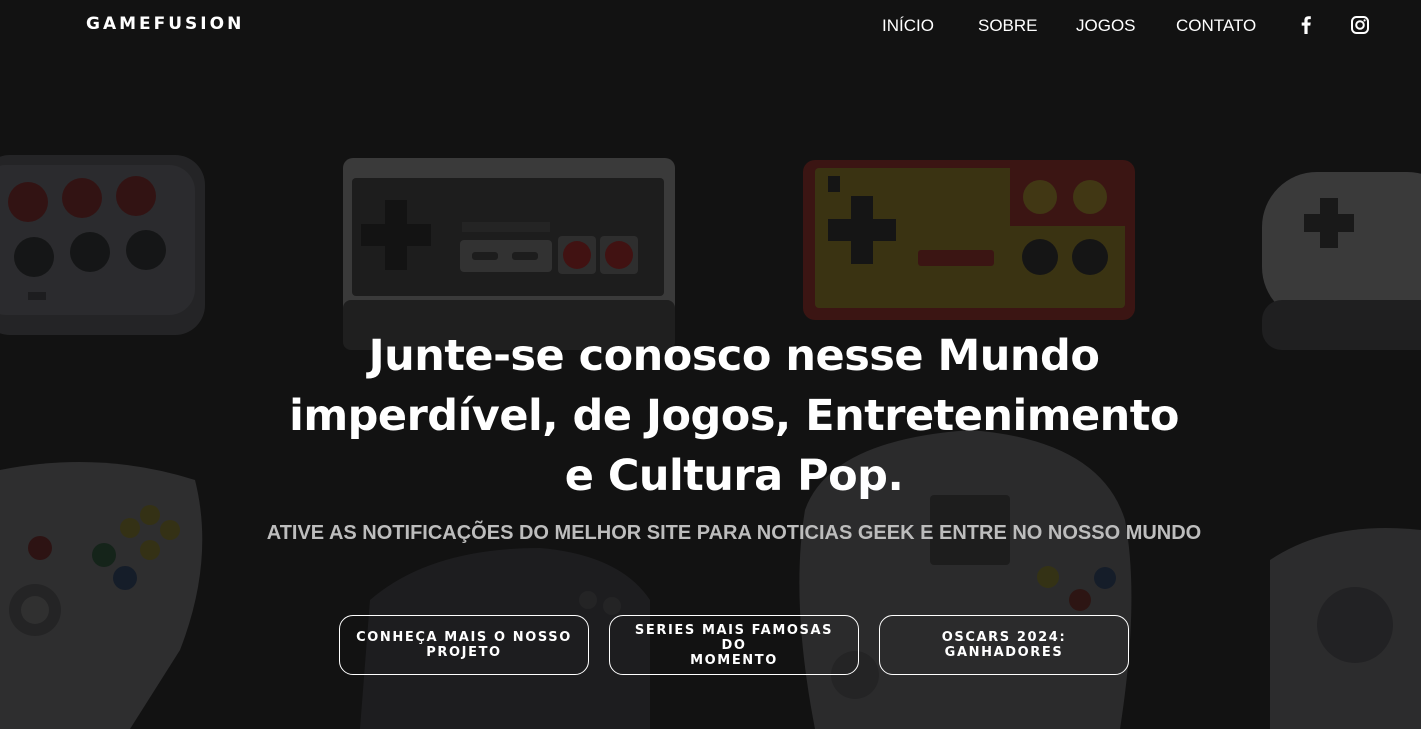 The image size is (1421, 729). I want to click on button-label-line: PROJETO, so click(464, 652).